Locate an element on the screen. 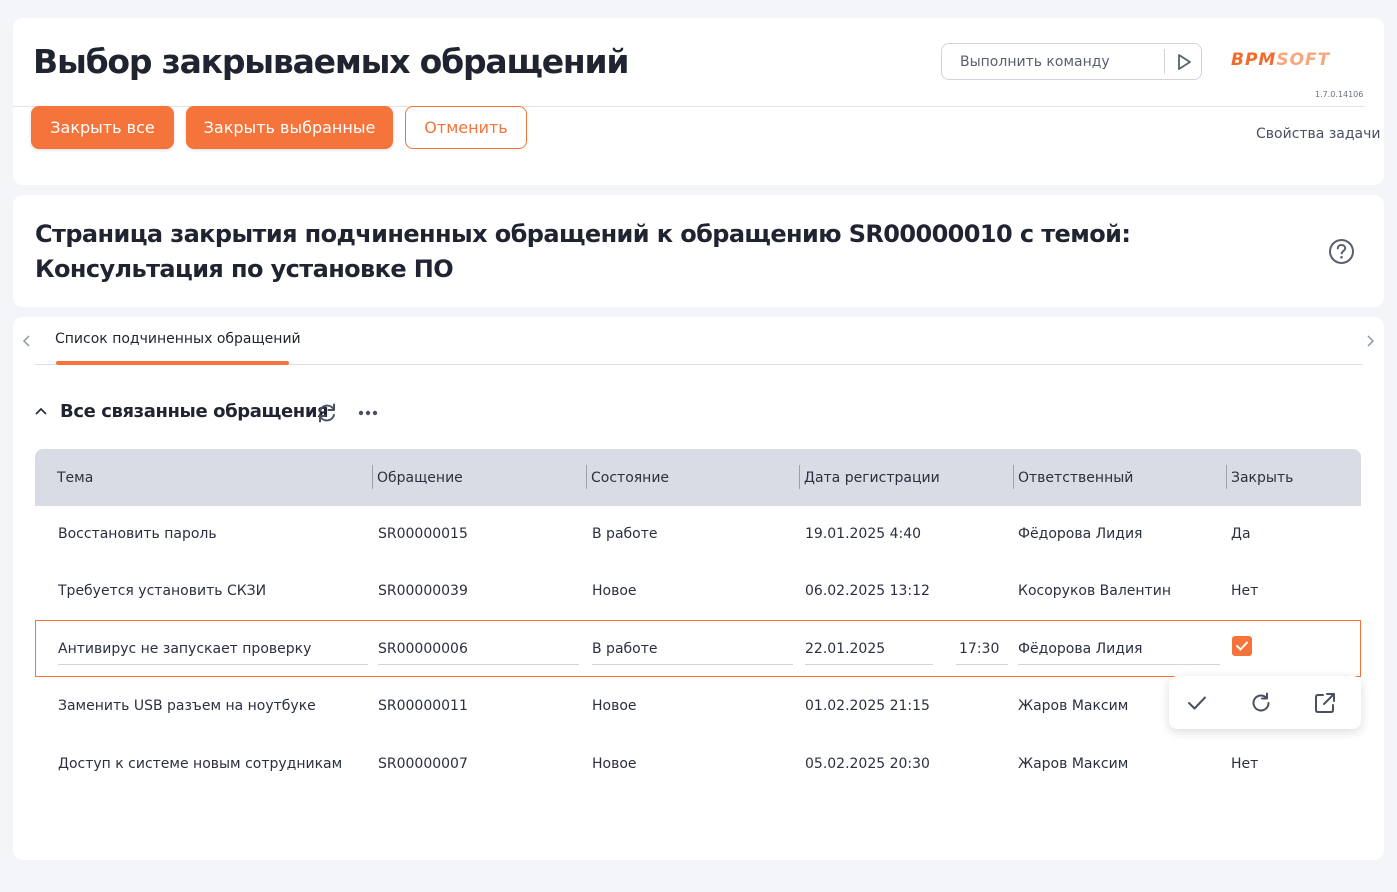 This screenshot has height=892, width=1397. open-external-icon is located at coordinates (1325, 703).